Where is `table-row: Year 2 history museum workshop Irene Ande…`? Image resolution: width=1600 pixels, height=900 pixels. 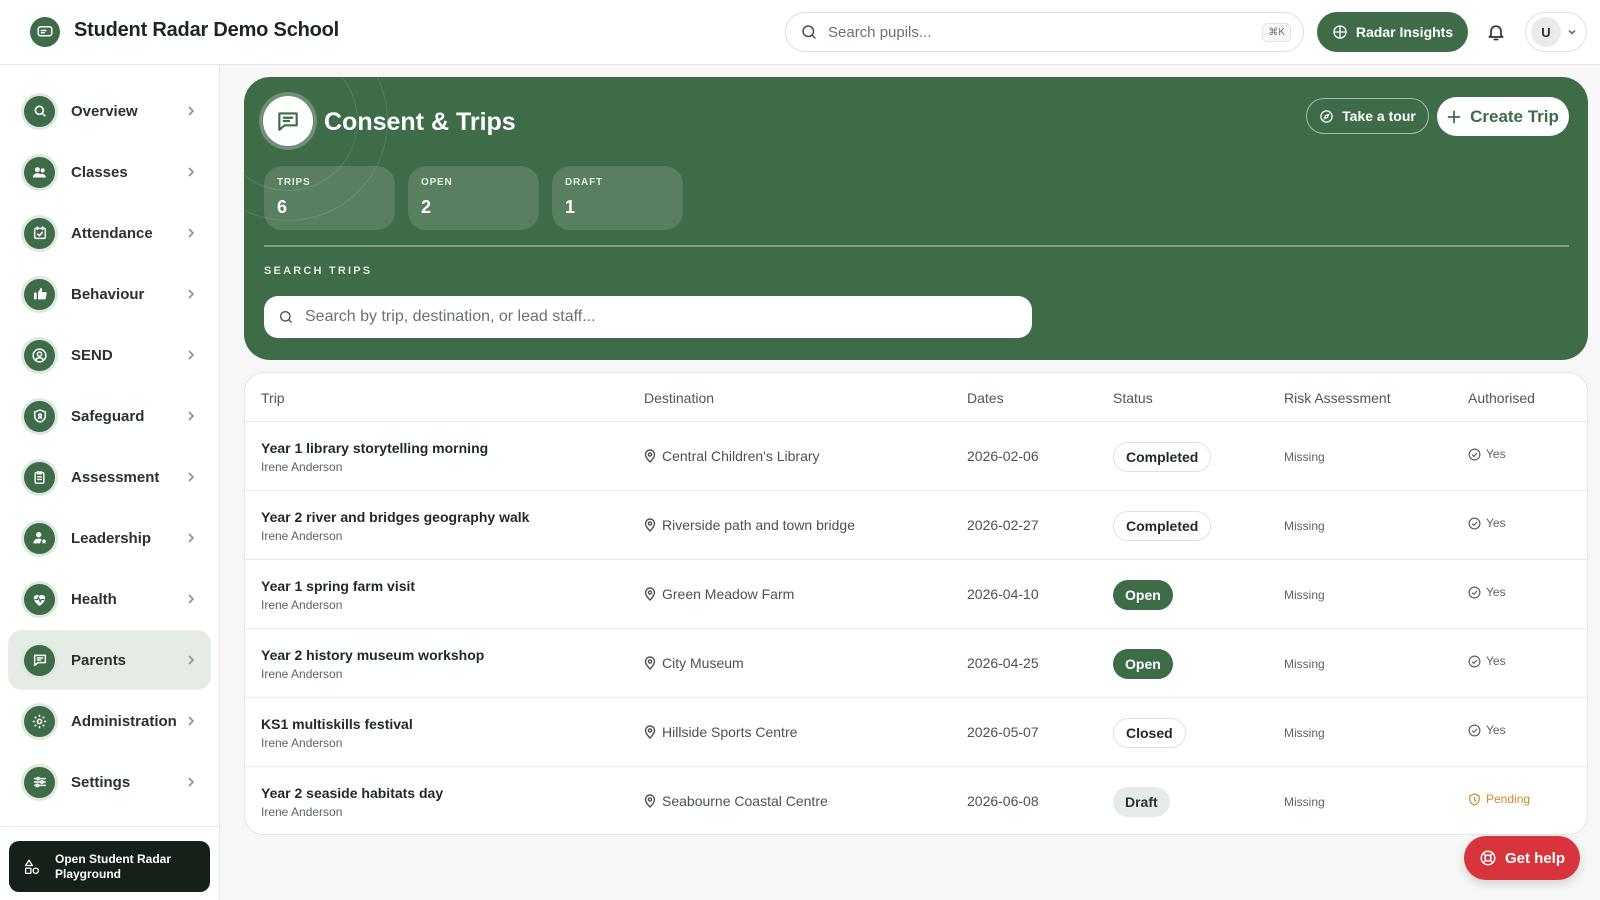
table-row: Year 2 history museum workshop Irene Ande… is located at coordinates (916, 663).